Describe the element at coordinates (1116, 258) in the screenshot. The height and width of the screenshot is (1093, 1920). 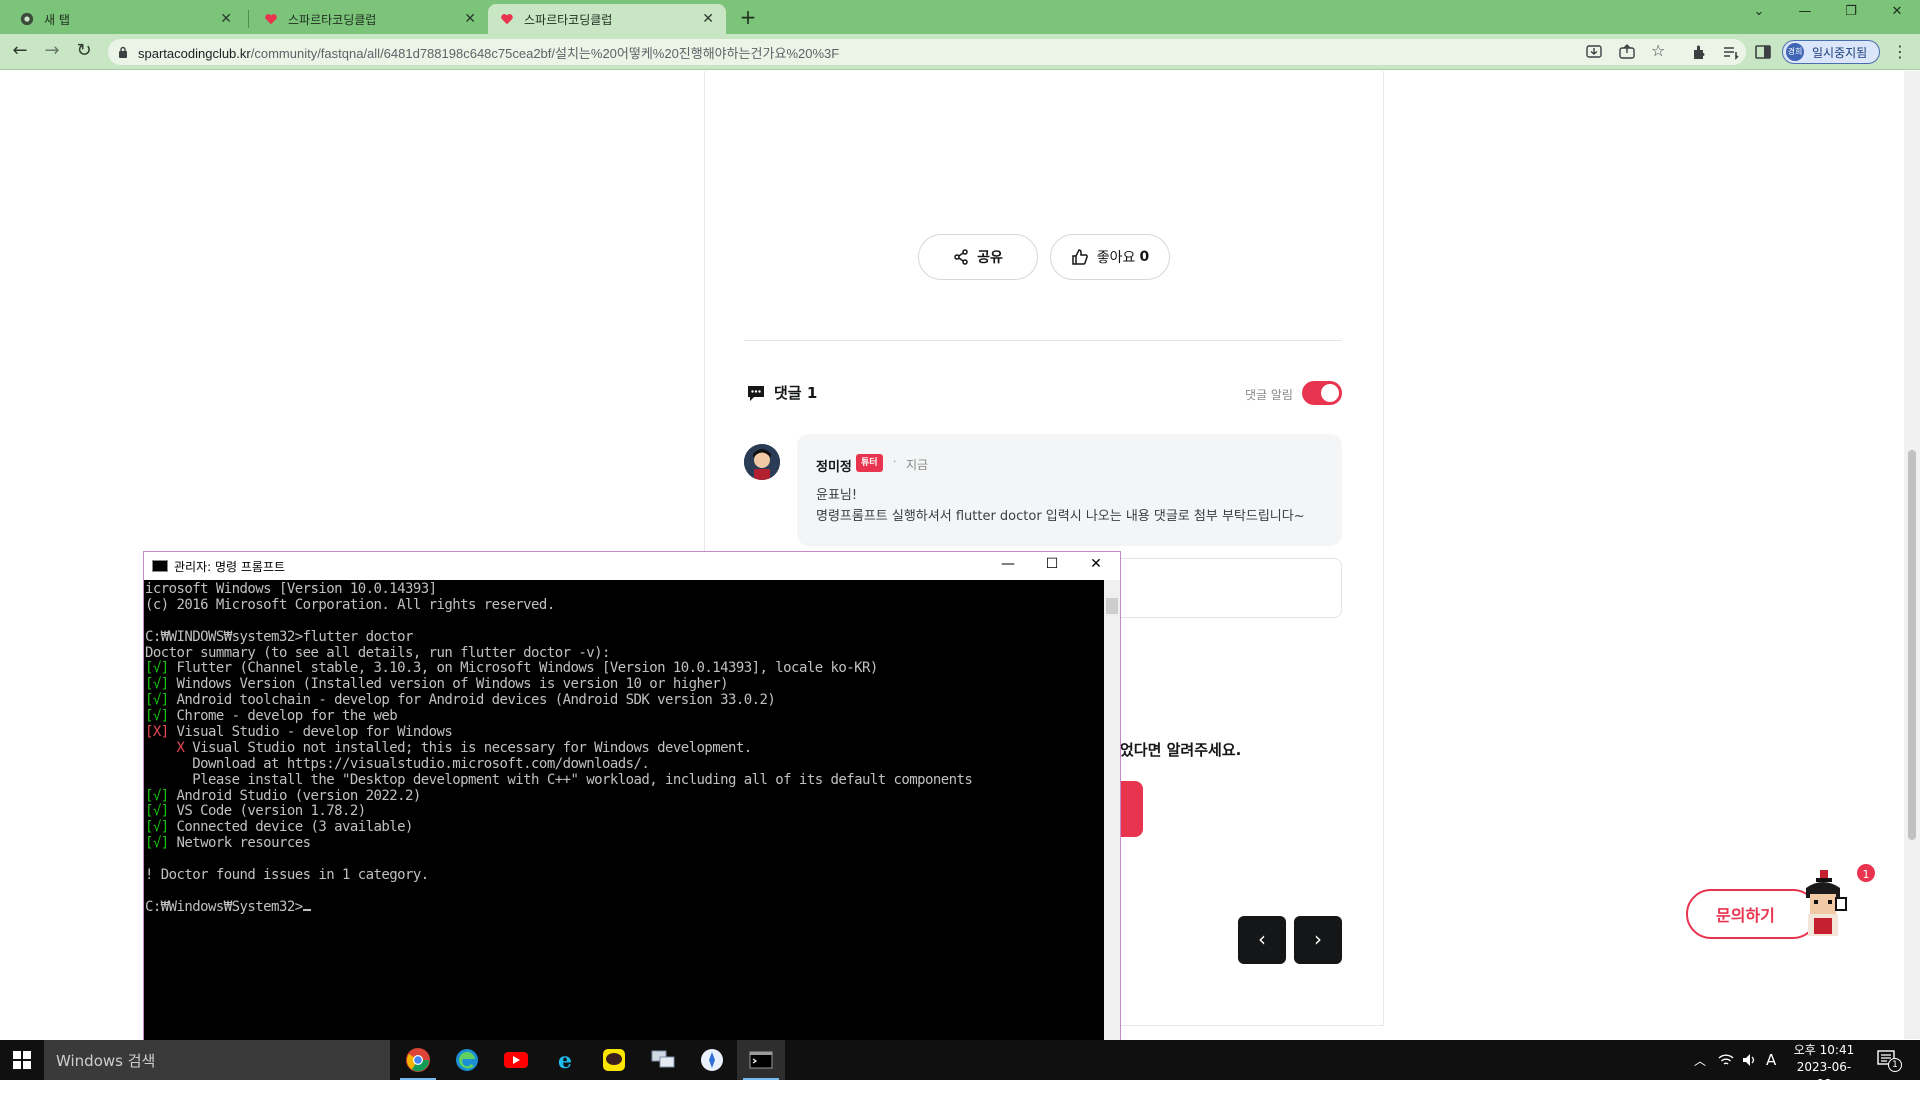
I see `like-label: 좋아요` at that location.